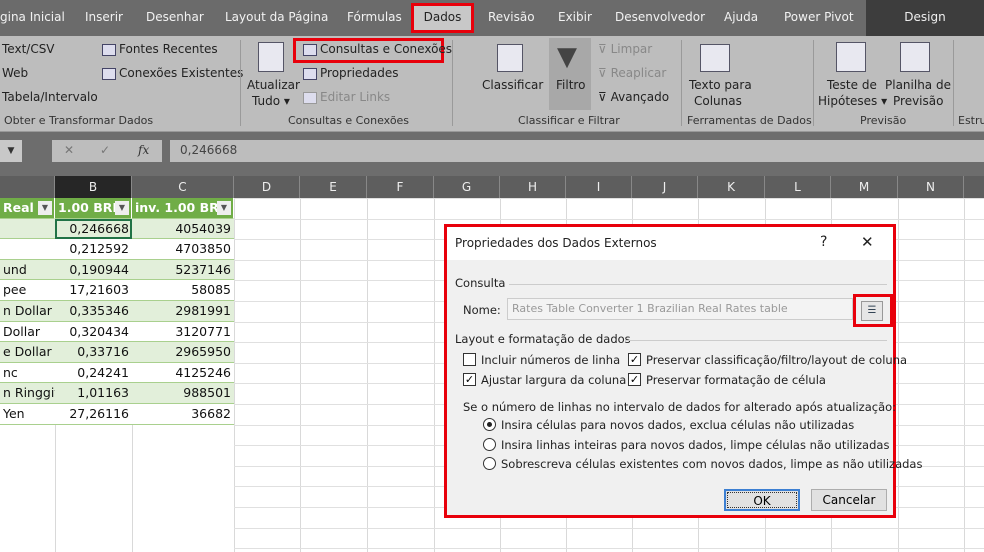  I want to click on column-header: J, so click(665, 187).